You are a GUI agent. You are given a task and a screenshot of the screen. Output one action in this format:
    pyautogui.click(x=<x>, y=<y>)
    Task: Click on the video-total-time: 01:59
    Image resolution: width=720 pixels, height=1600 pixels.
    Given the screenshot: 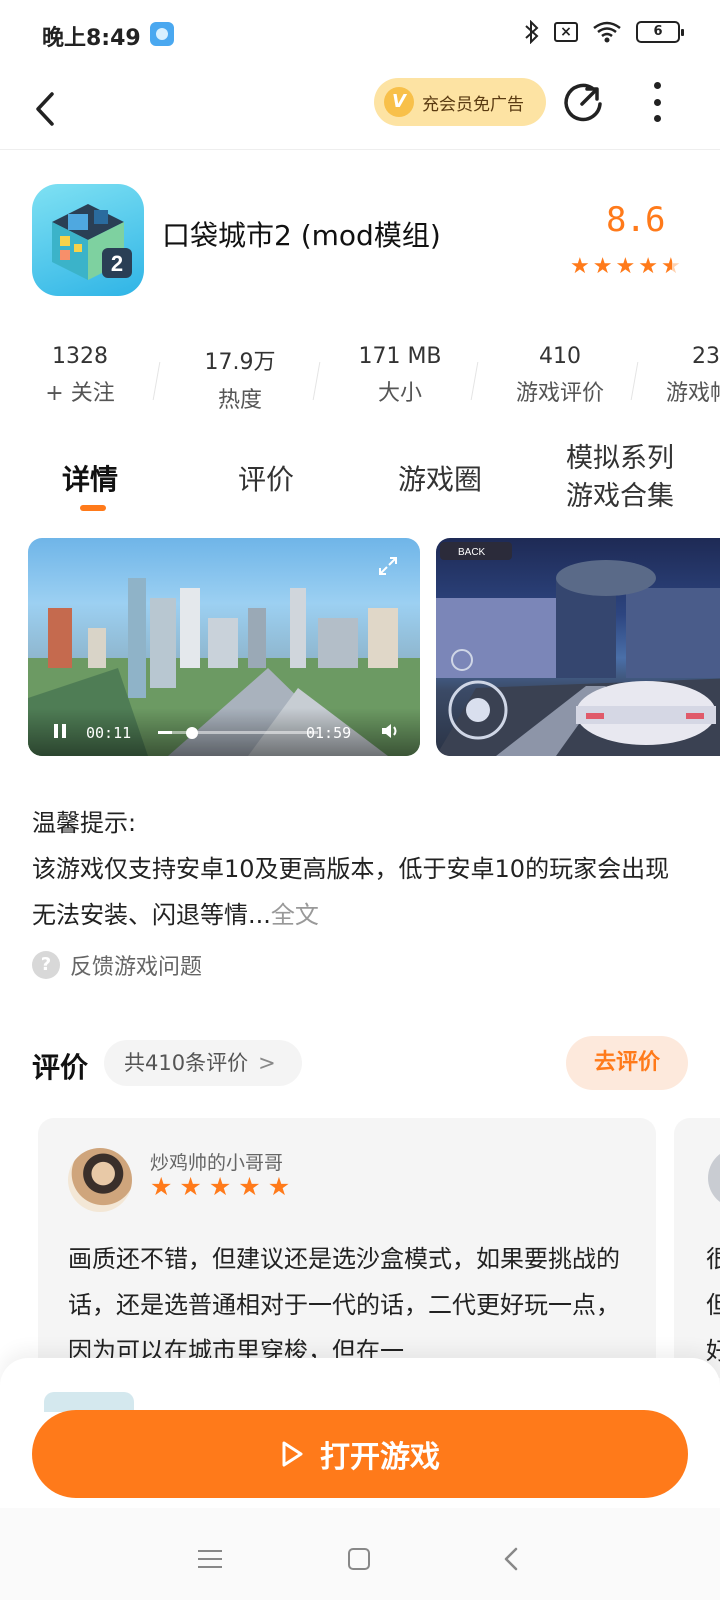 What is the action you would take?
    pyautogui.click(x=329, y=733)
    